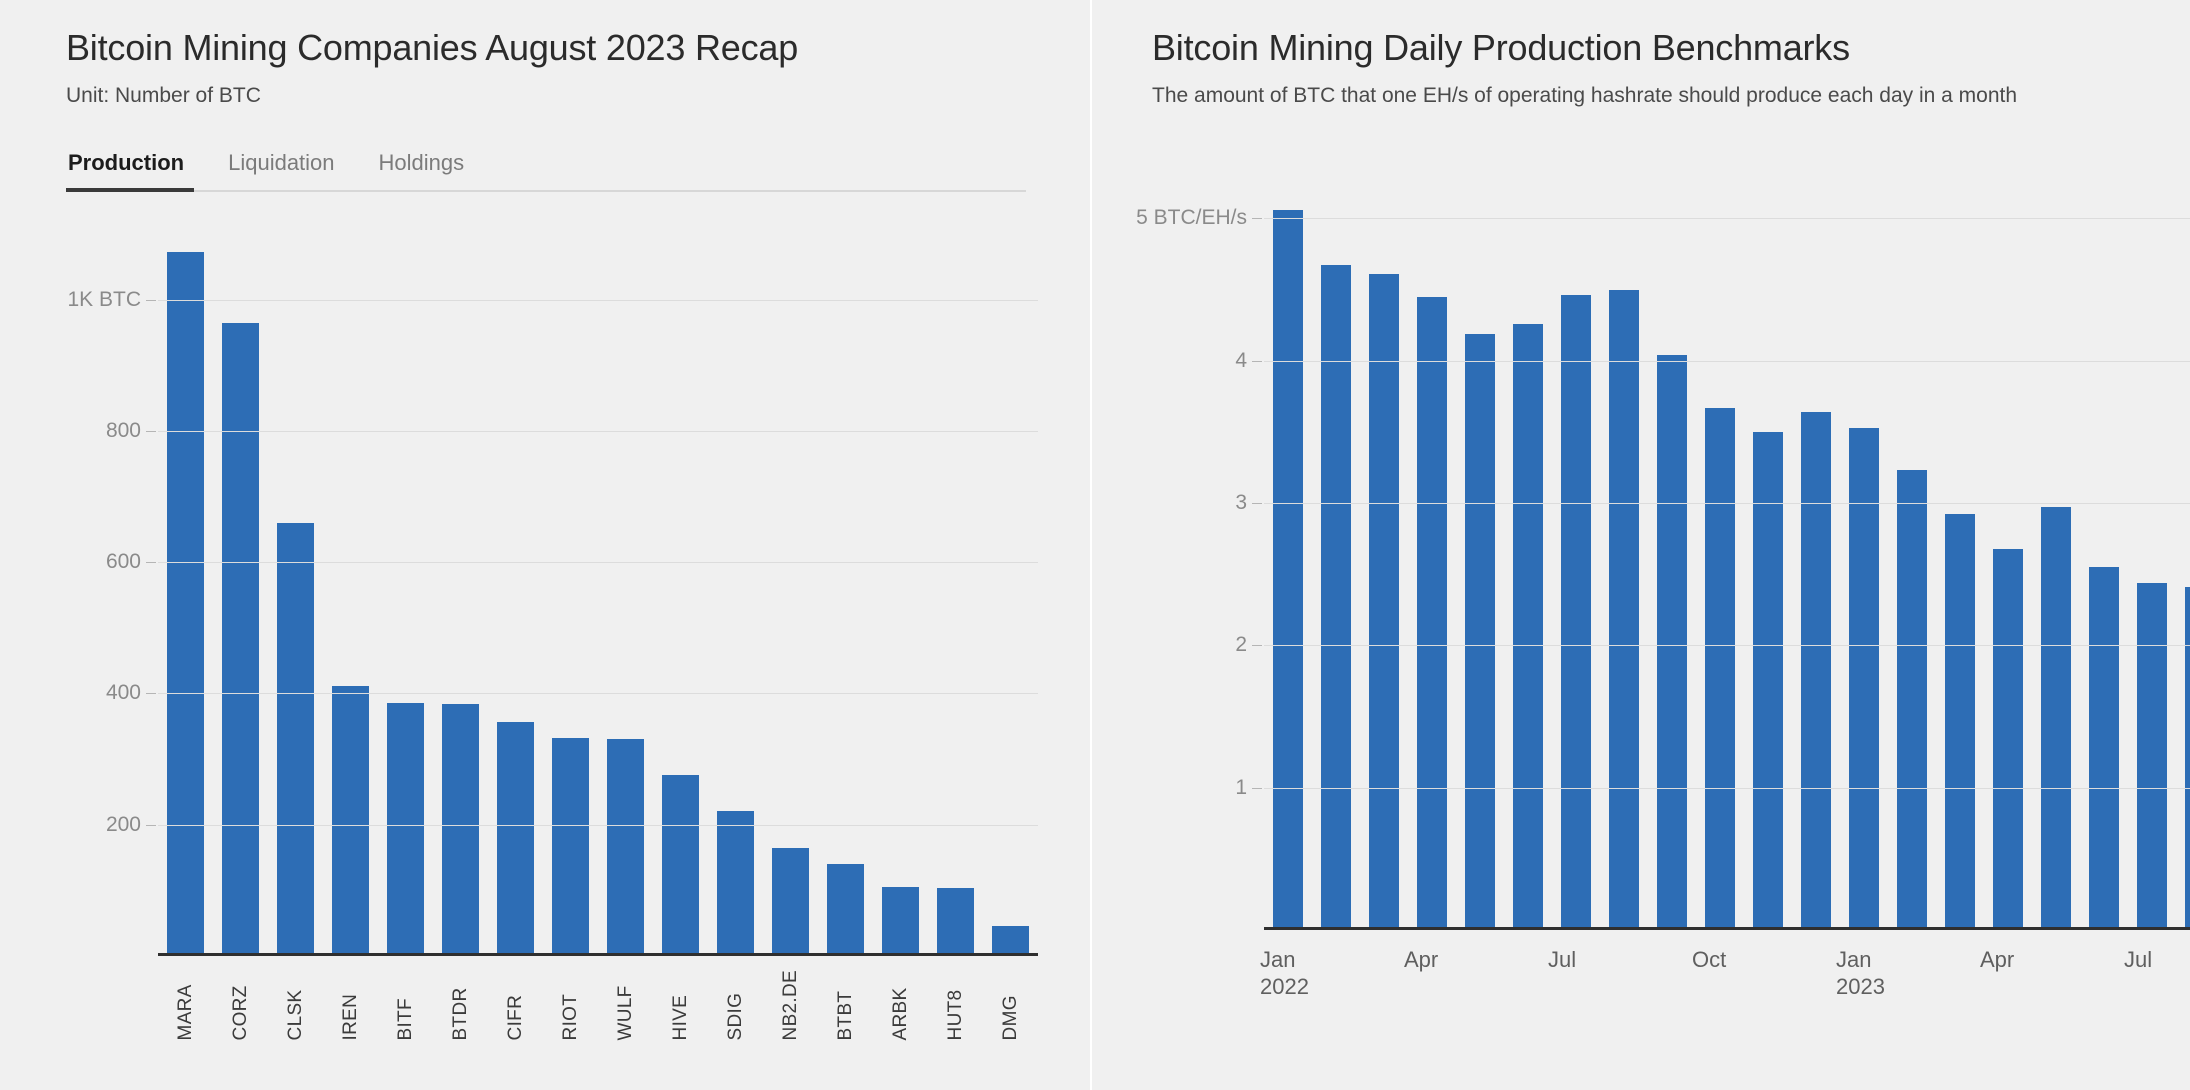 The height and width of the screenshot is (1090, 2190). What do you see at coordinates (112, 300) in the screenshot?
I see `y-axis-tick-label: 1K BTC` at bounding box center [112, 300].